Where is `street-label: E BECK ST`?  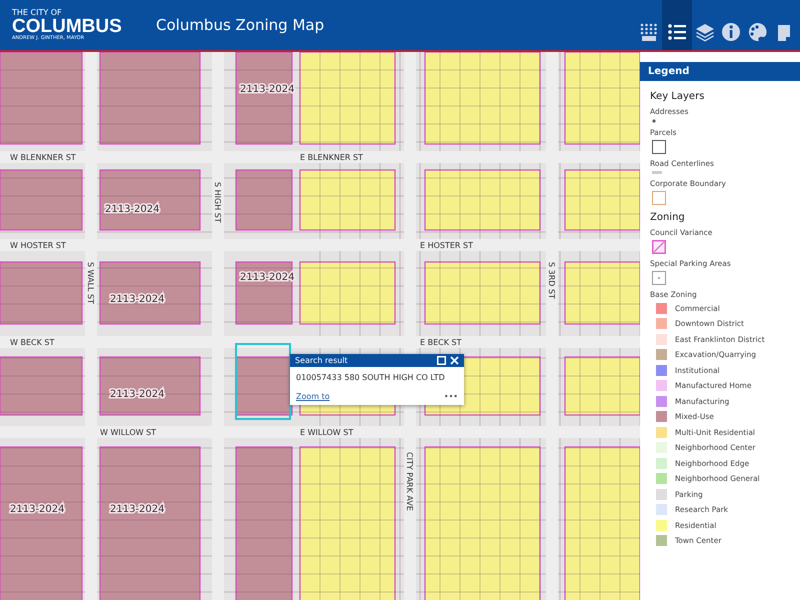
street-label: E BECK ST is located at coordinates (441, 342).